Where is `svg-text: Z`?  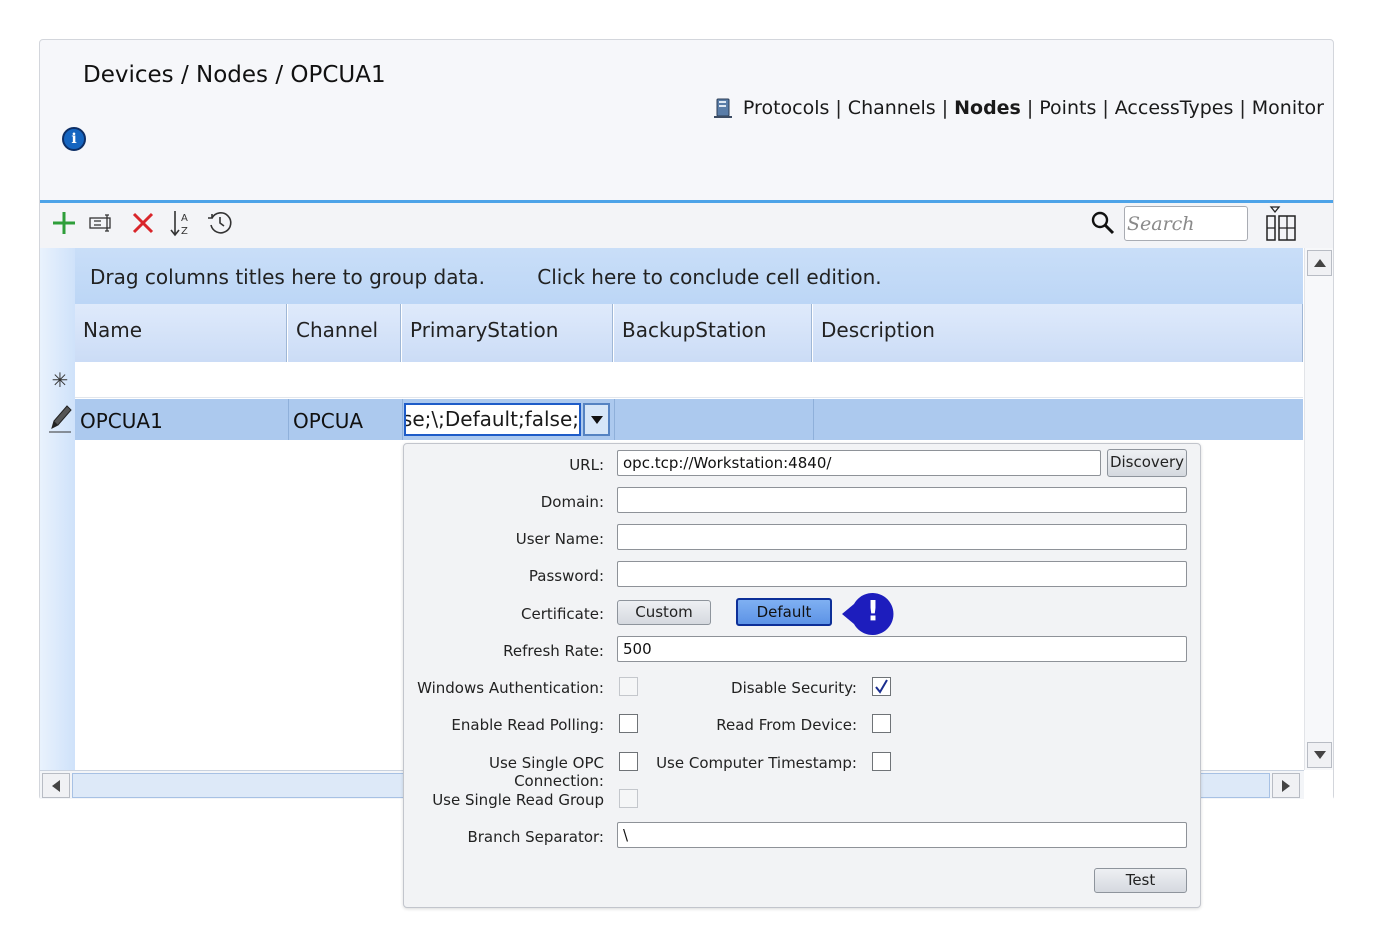 svg-text: Z is located at coordinates (184, 231).